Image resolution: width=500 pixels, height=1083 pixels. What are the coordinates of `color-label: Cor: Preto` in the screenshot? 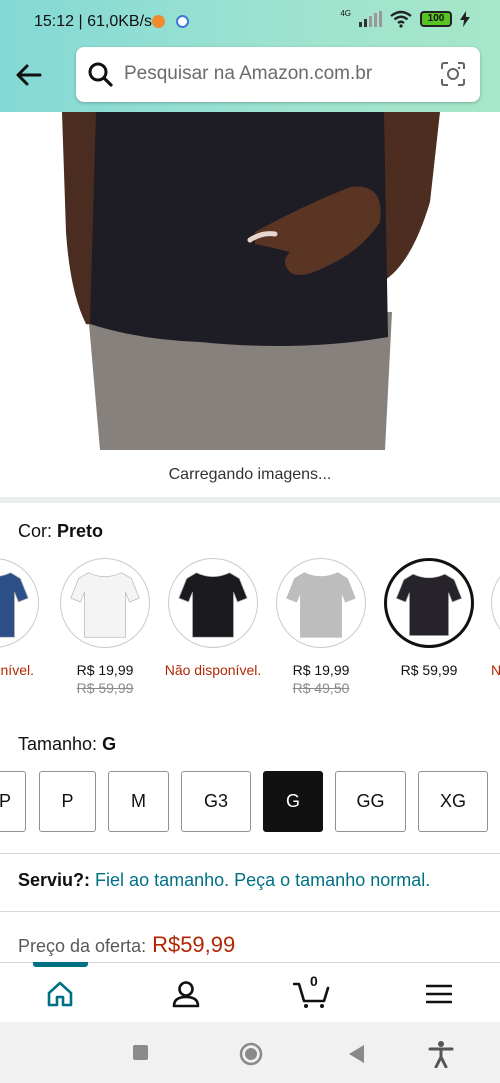 It's located at (60, 531).